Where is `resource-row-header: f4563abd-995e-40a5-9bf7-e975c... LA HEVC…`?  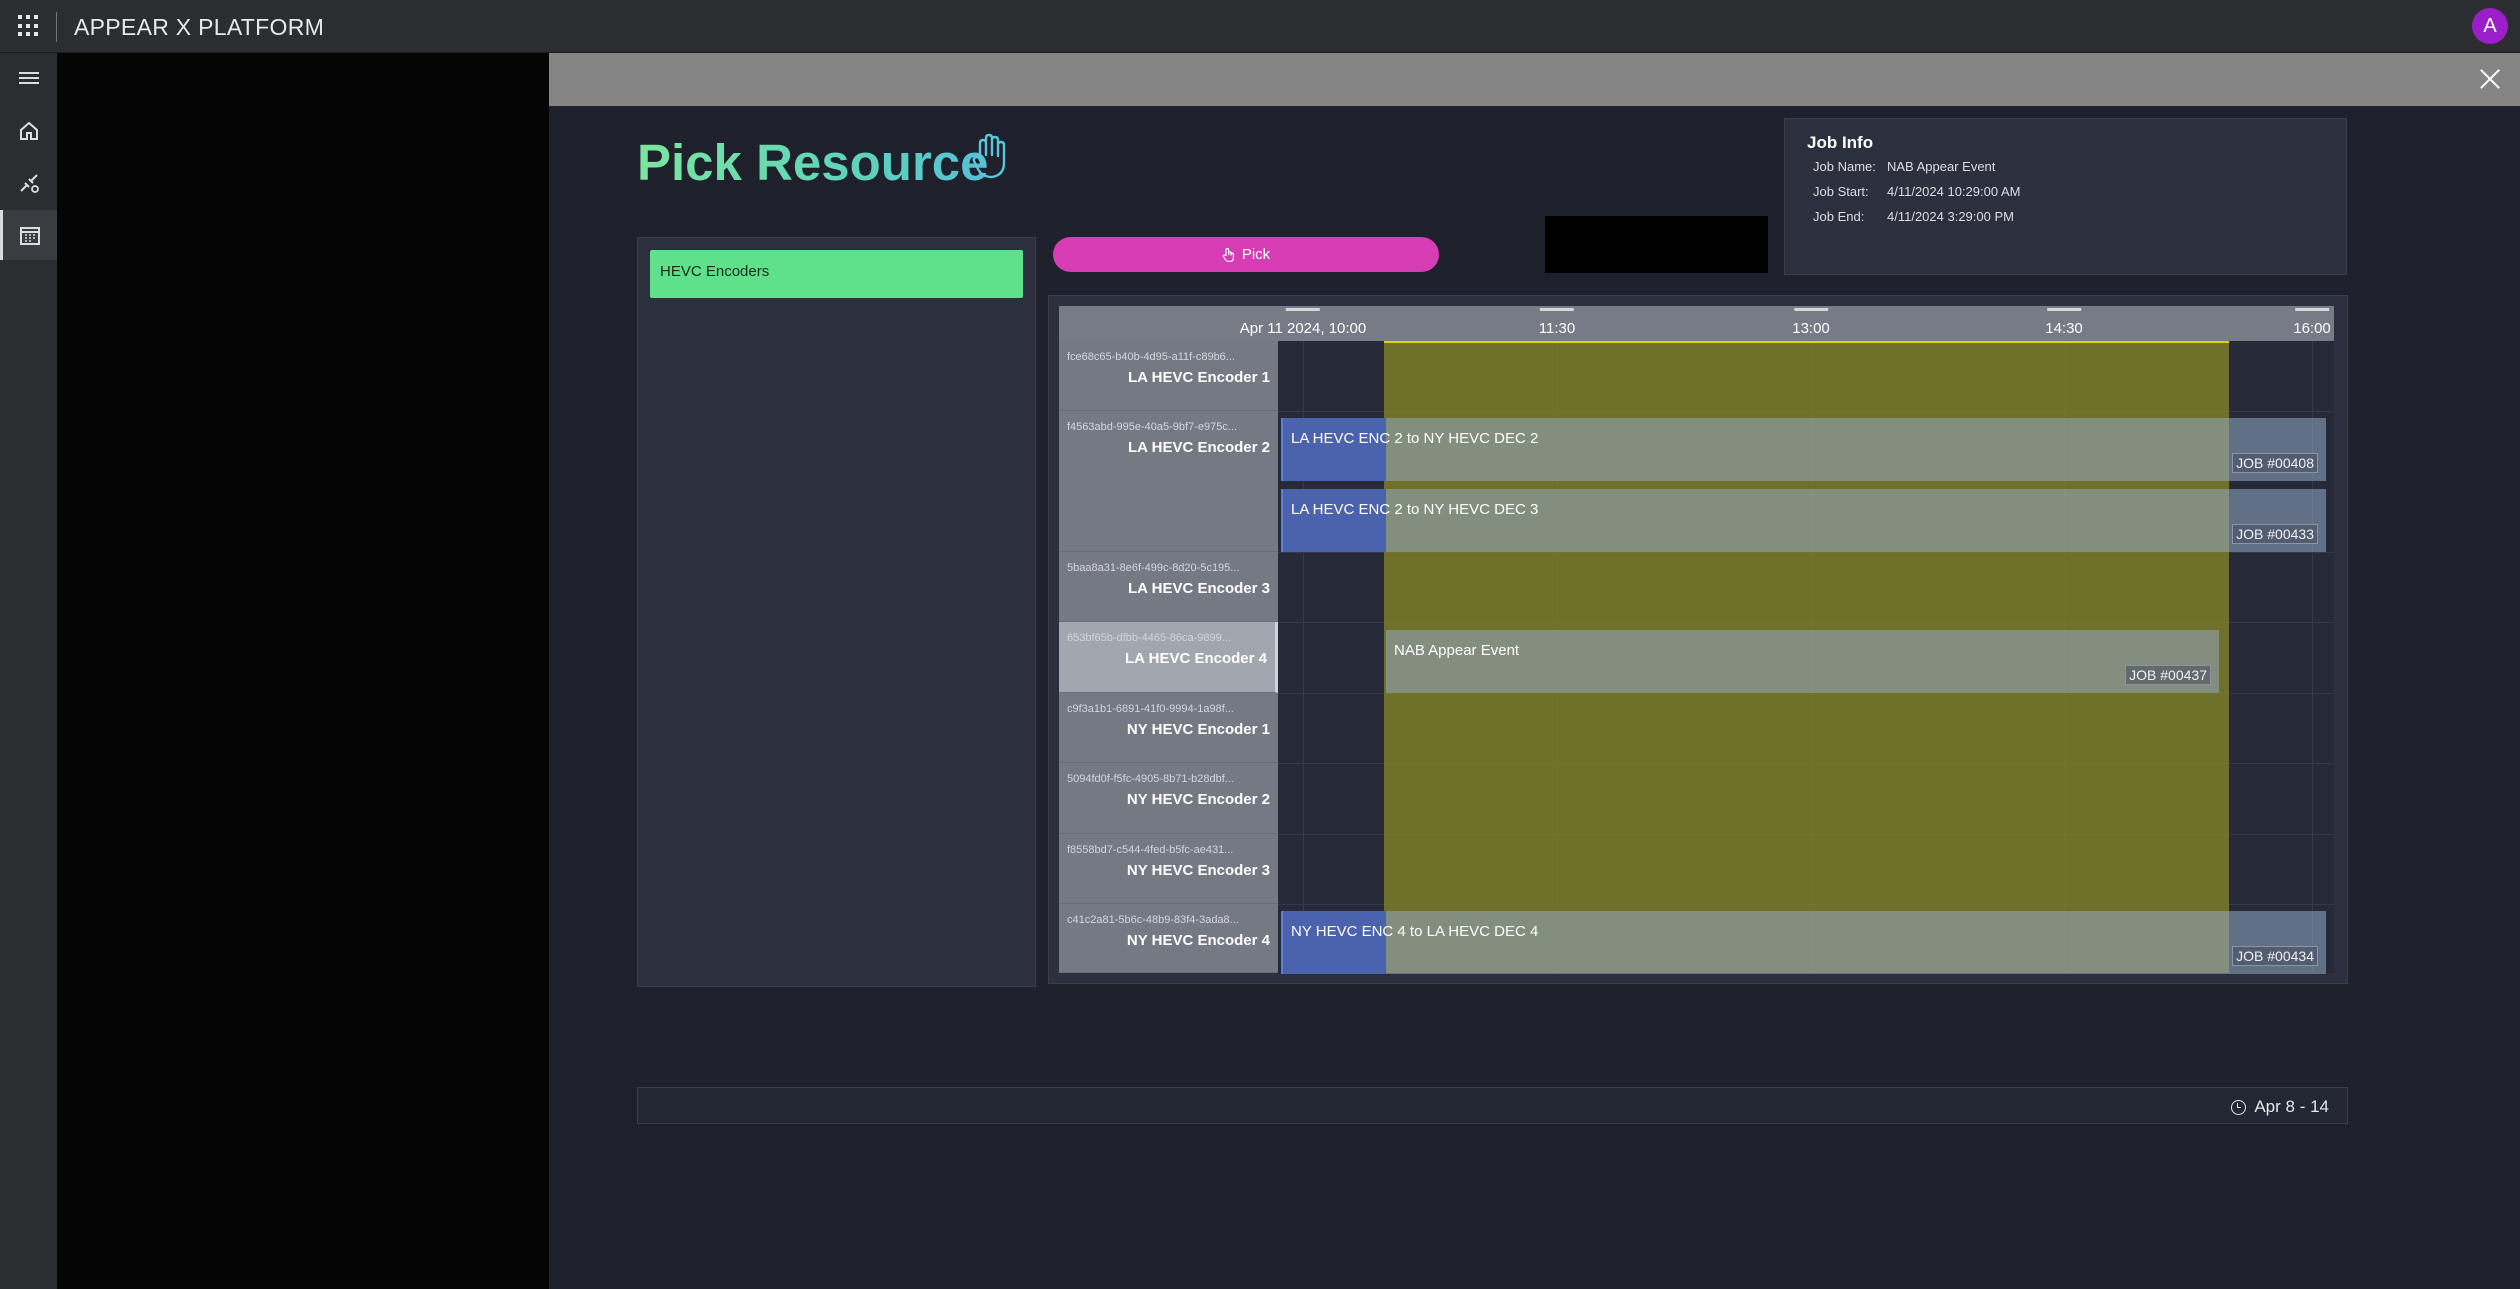 resource-row-header: f4563abd-995e-40a5-9bf7-e975c... LA HEVC… is located at coordinates (1168, 481).